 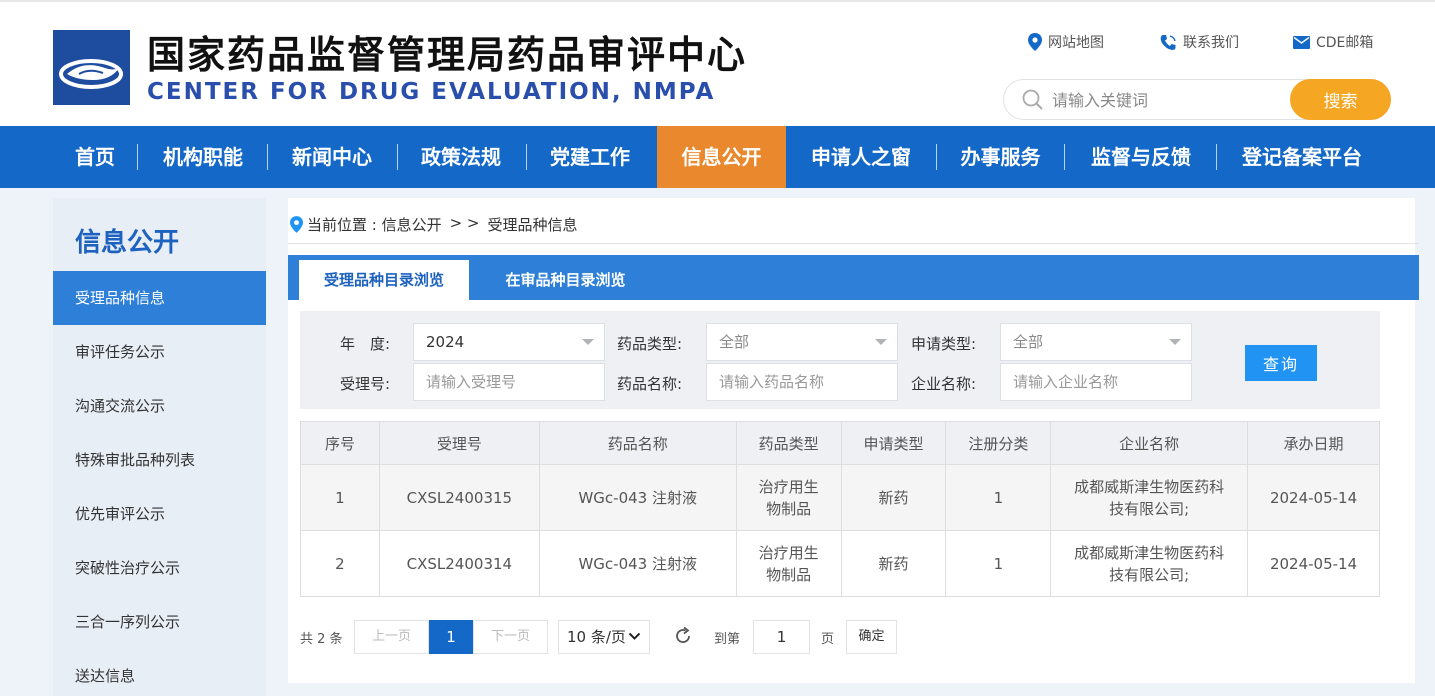 I want to click on sidebar-item-review-tasks: 审评任务公示, so click(x=159, y=352).